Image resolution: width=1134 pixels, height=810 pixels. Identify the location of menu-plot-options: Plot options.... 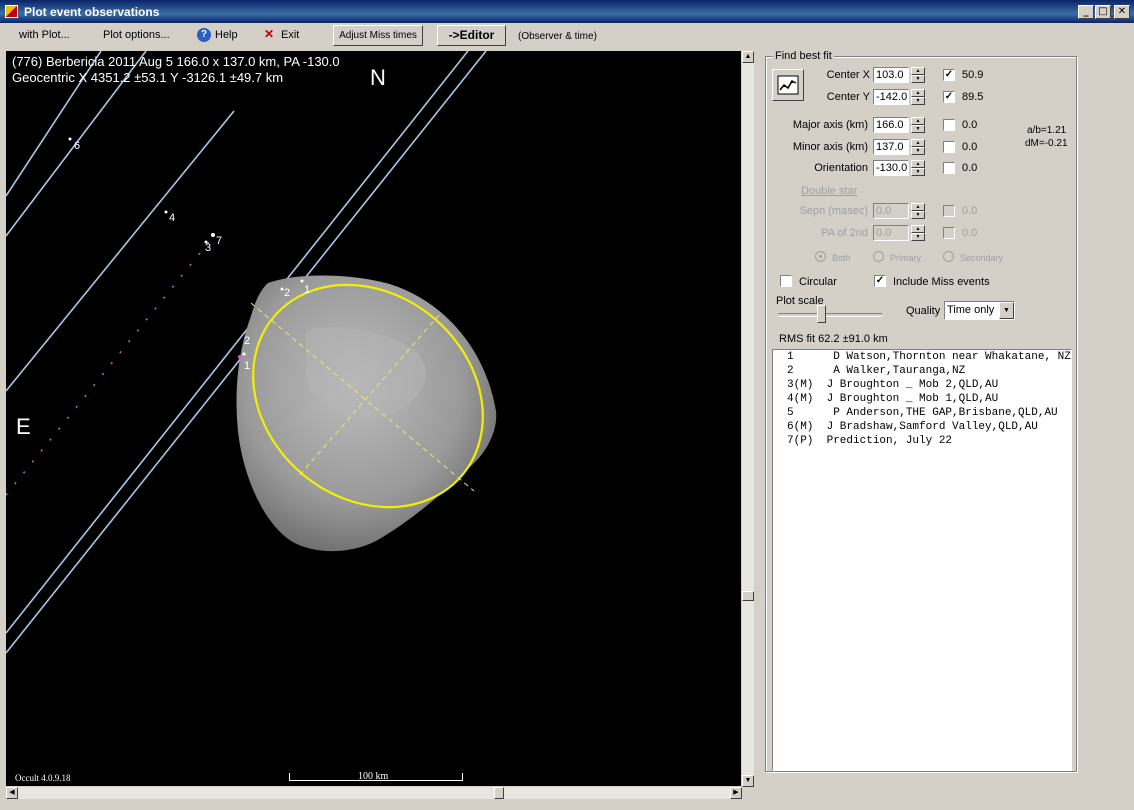
(136, 35).